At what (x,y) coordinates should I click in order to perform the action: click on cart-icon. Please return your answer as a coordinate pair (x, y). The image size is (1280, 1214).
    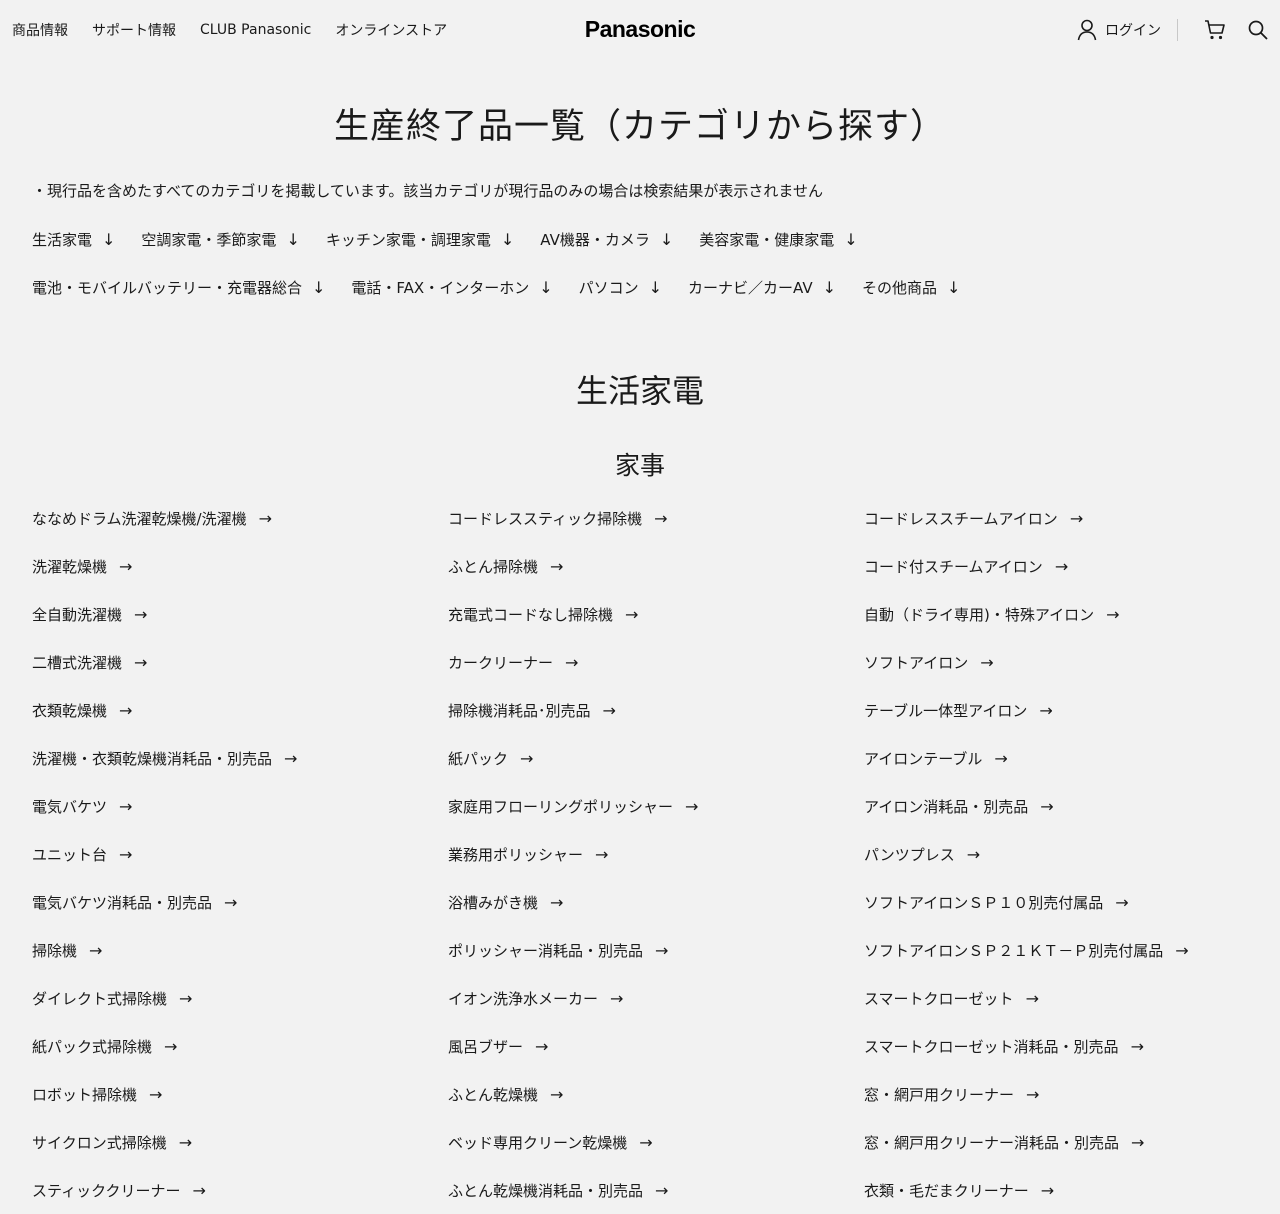
    Looking at the image, I should click on (1215, 30).